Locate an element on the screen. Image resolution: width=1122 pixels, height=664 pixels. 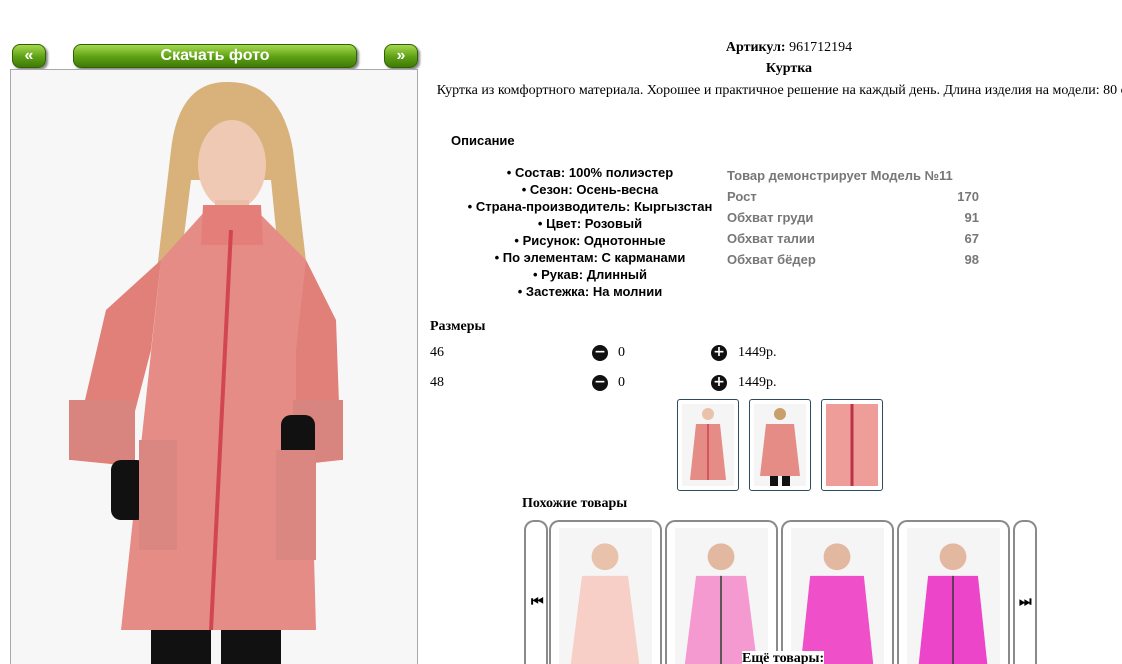
download-photo-button: Скачать фото is located at coordinates (215, 56).